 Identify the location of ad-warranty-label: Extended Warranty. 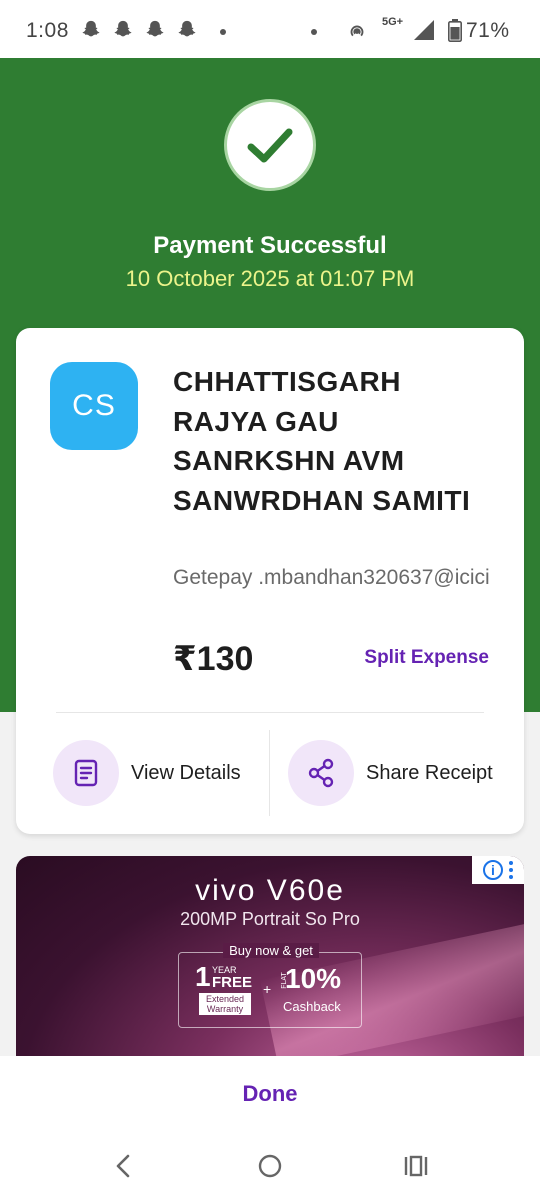
(225, 1004).